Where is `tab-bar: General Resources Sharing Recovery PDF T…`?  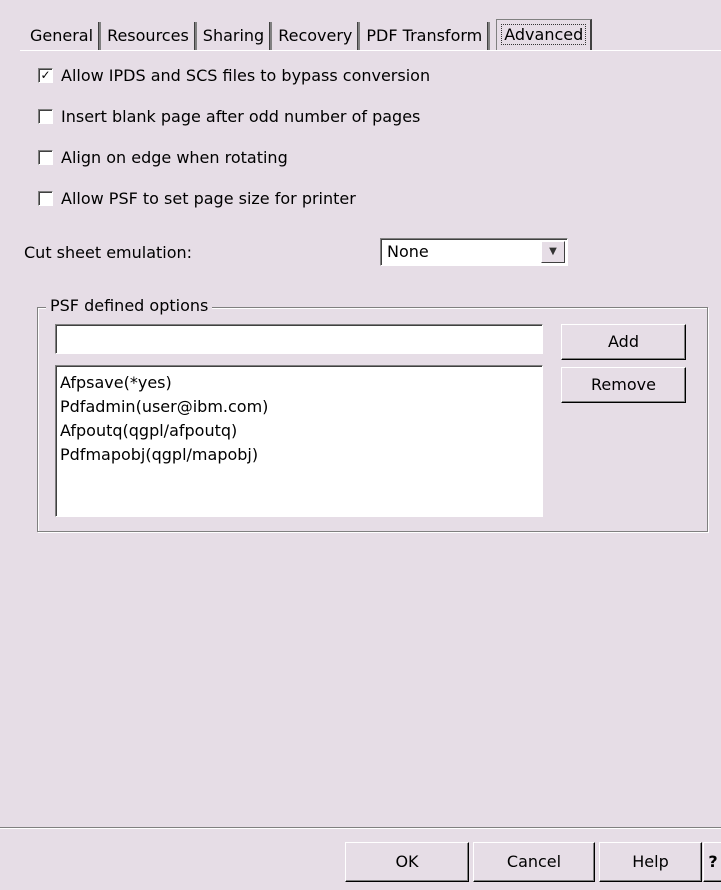
tab-bar: General Resources Sharing Recovery PDF T… is located at coordinates (308, 34).